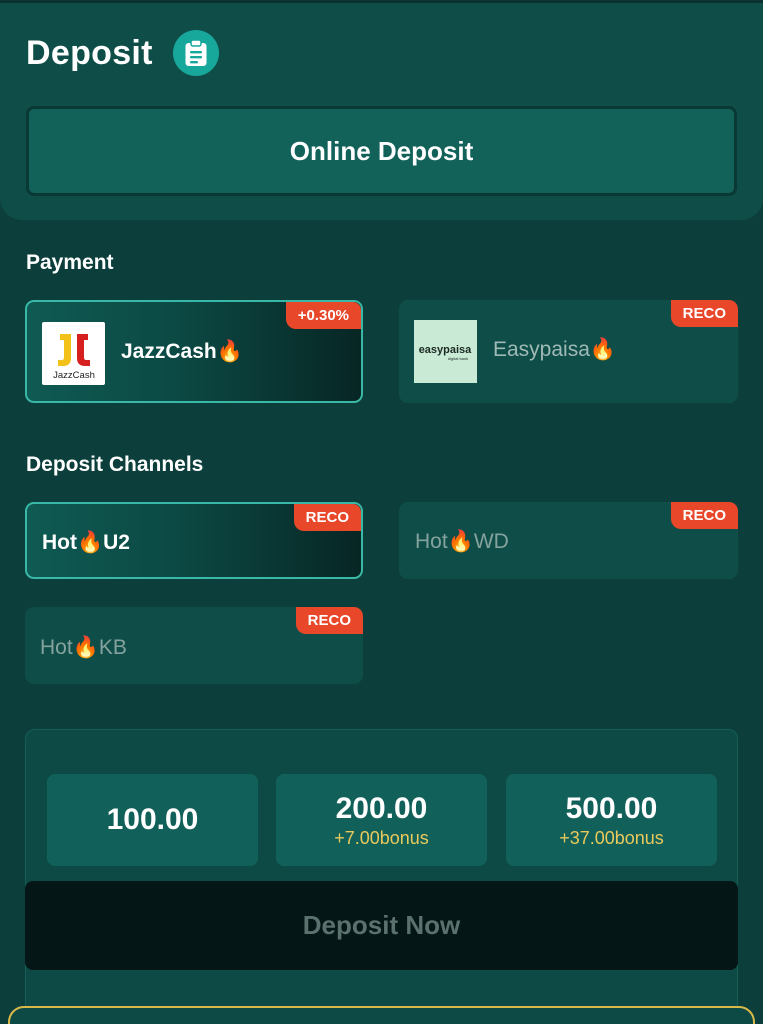 This screenshot has width=763, height=1024. What do you see at coordinates (381, 808) in the screenshot?
I see `amount-value: 200.00` at bounding box center [381, 808].